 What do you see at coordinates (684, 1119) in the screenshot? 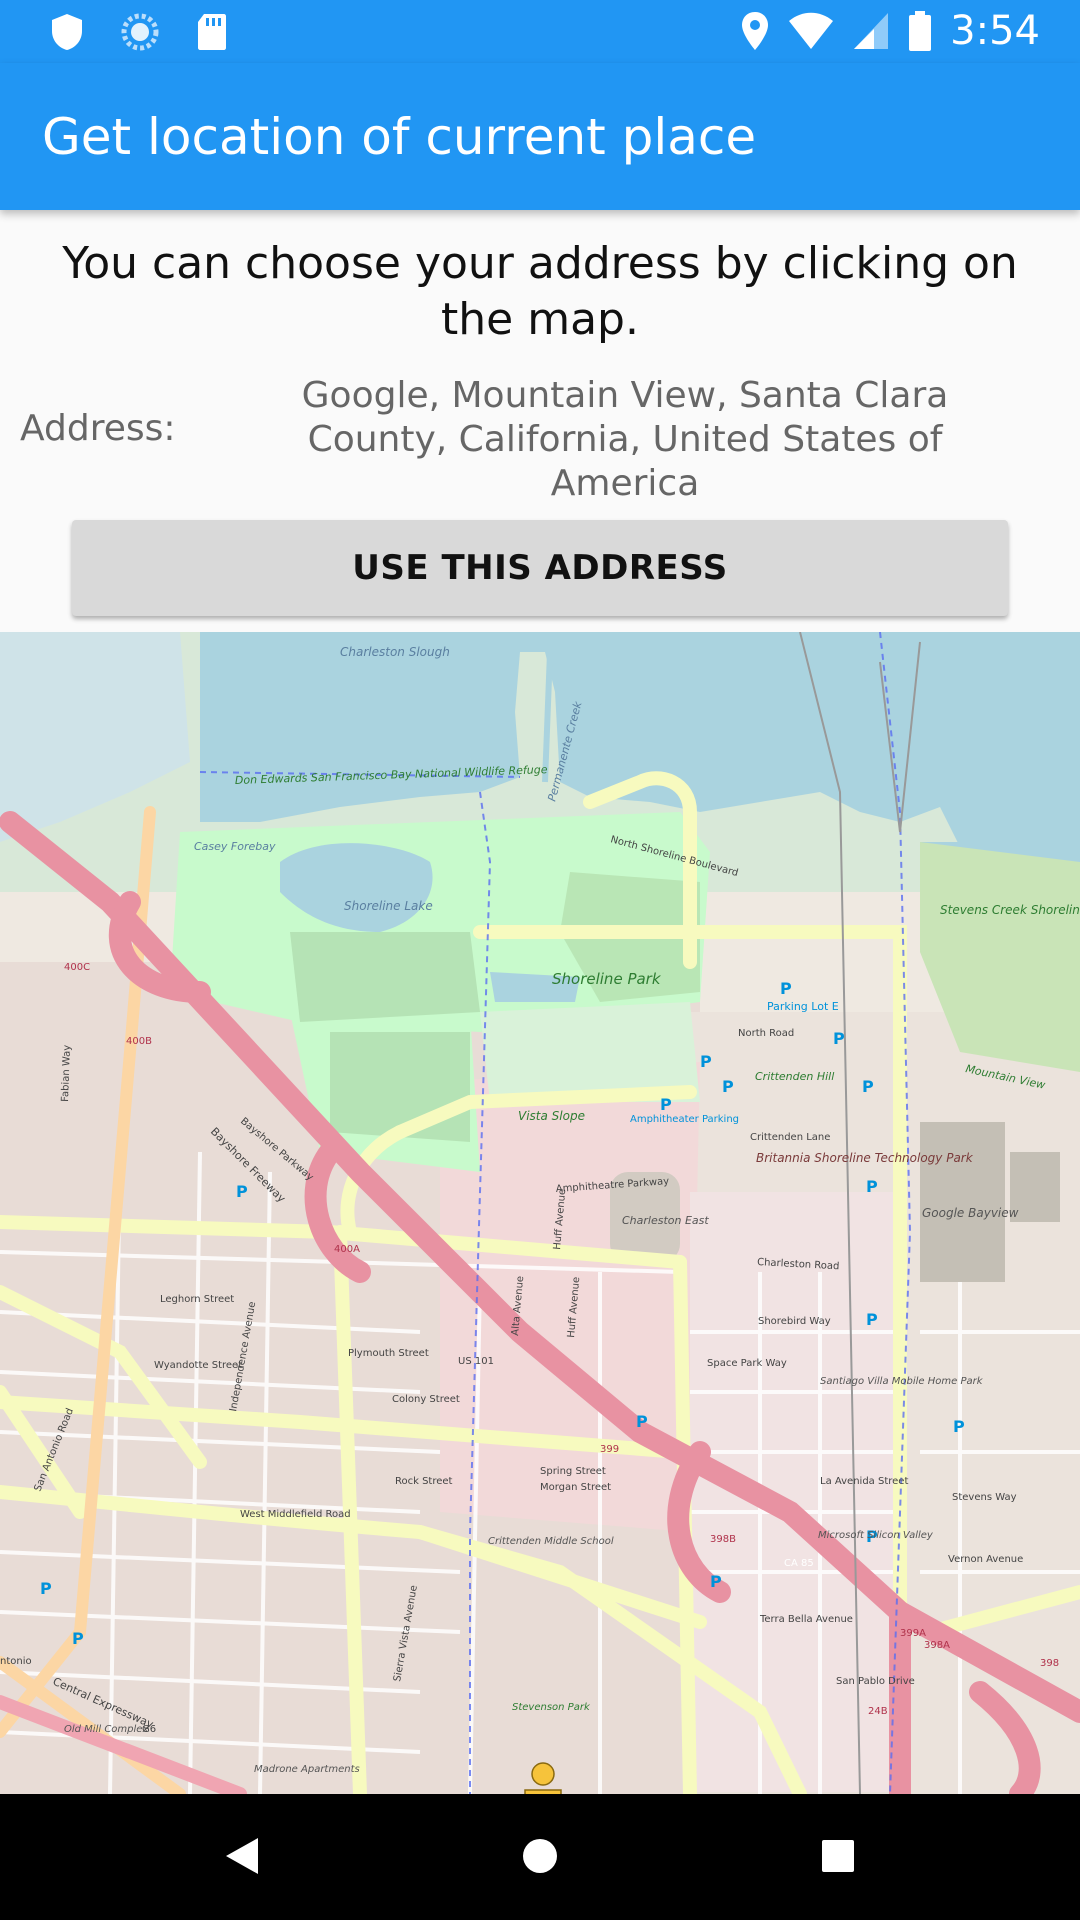
I see `map-label: Amphitheater Parking` at bounding box center [684, 1119].